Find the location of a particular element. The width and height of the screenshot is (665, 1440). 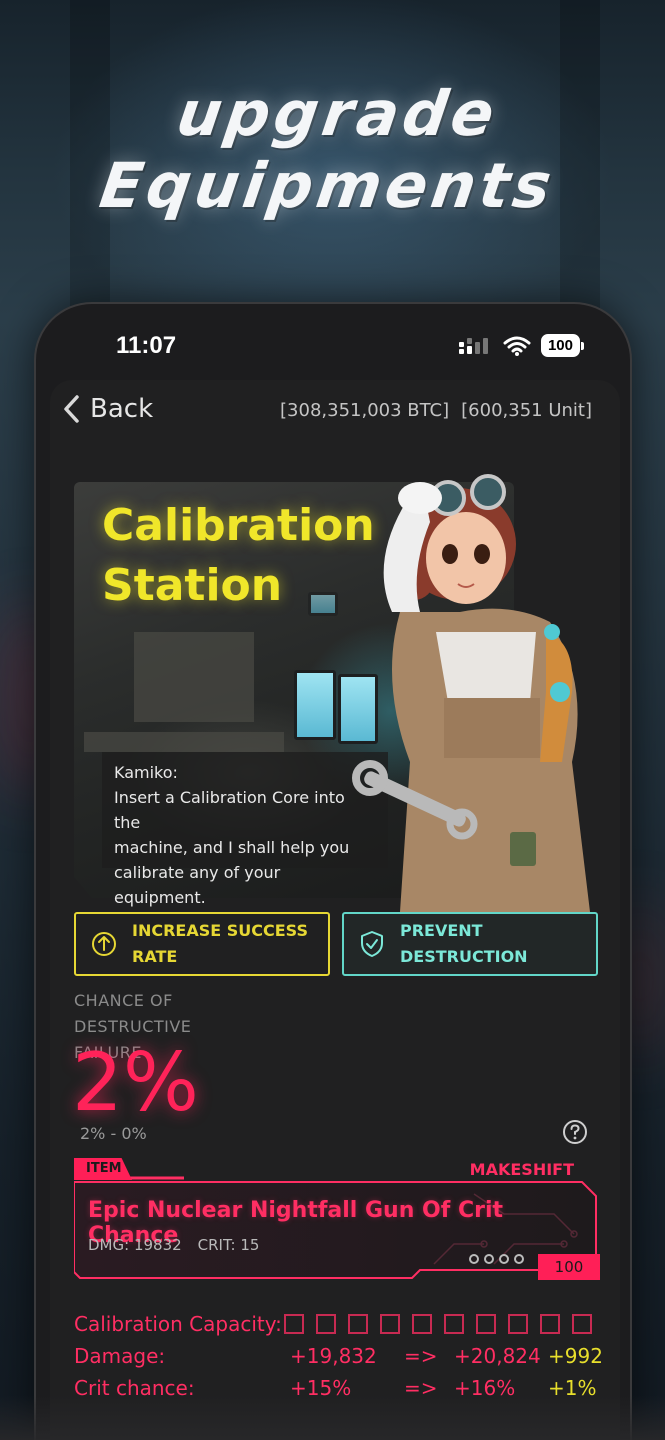

damage-row: Damage: +19,832 => +20,824 +992 is located at coordinates (338, 1359).